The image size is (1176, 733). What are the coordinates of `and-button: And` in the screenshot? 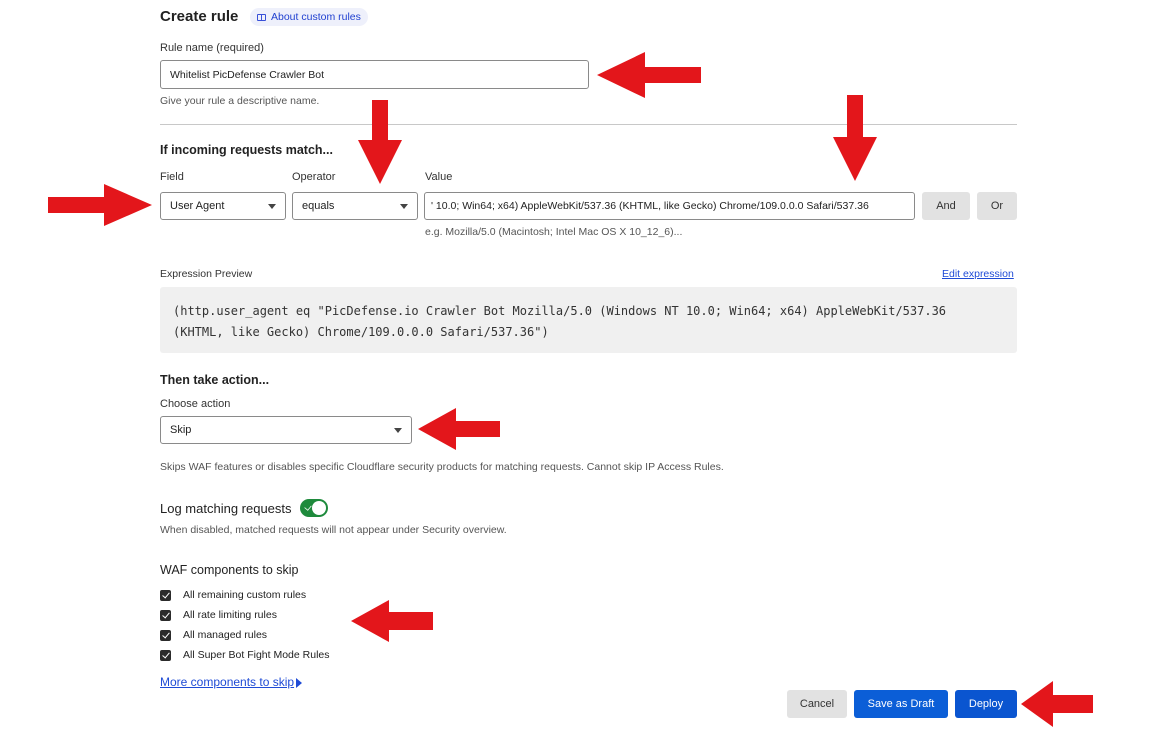 It's located at (946, 206).